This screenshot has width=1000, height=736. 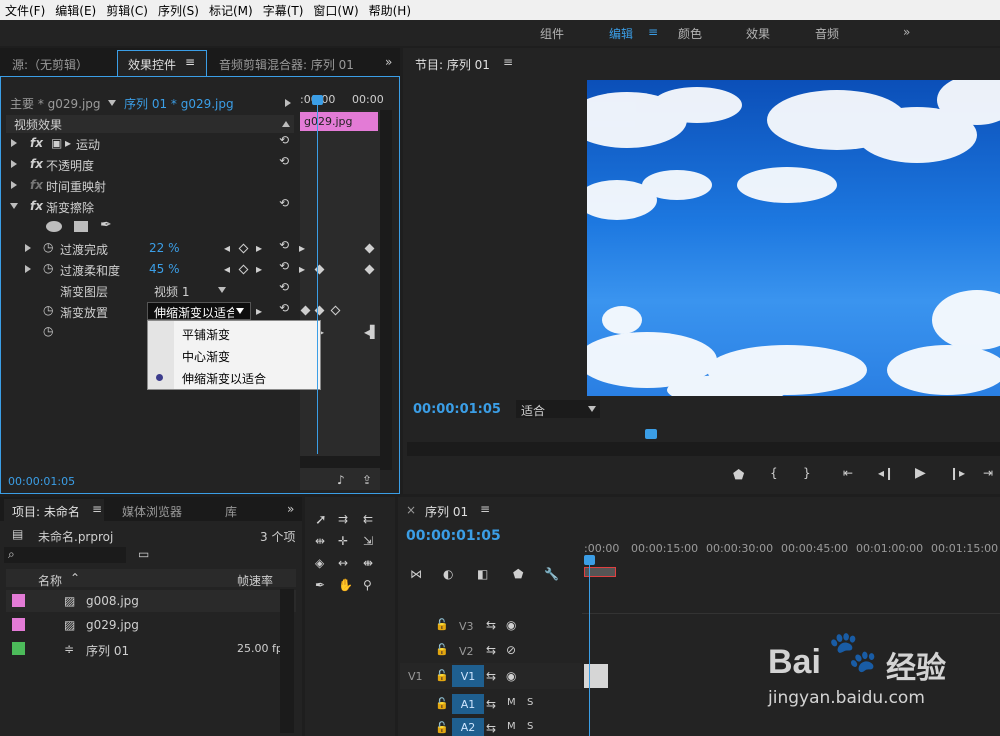 I want to click on track-select-tool-icon: ⇉, so click(x=343, y=519).